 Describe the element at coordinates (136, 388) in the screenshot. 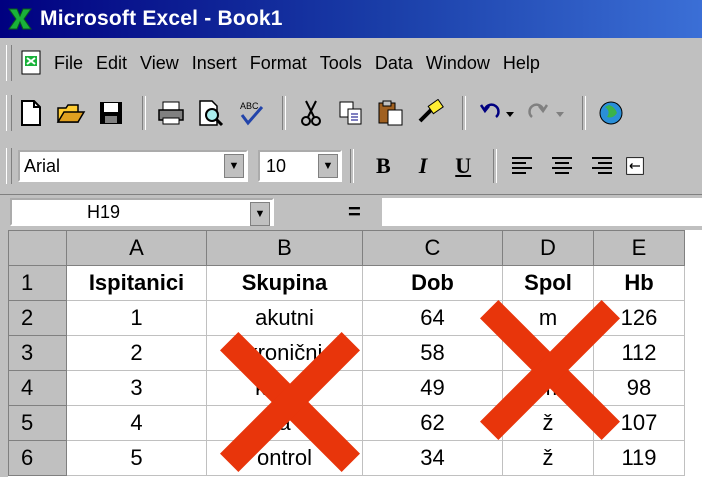

I see `cell: 3` at that location.